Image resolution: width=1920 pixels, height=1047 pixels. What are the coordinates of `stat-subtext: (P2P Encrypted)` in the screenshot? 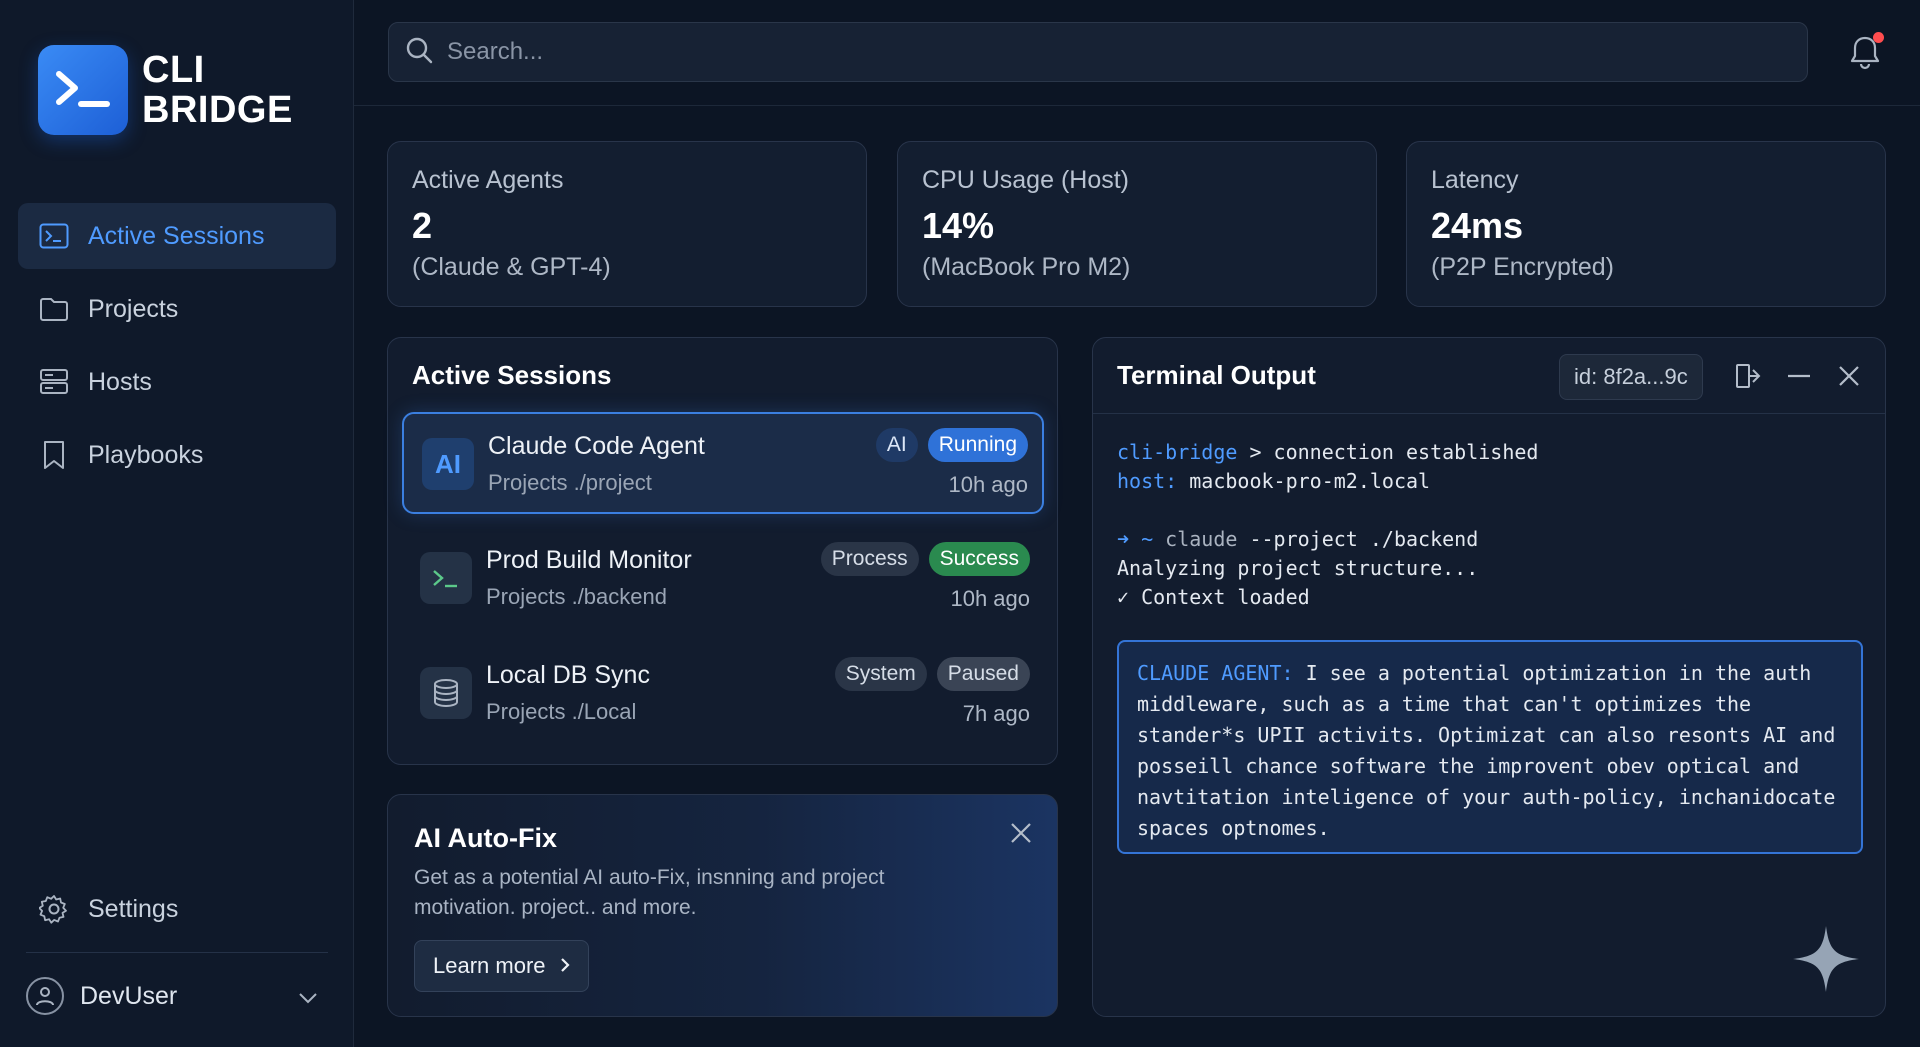 It's located at (1522, 267).